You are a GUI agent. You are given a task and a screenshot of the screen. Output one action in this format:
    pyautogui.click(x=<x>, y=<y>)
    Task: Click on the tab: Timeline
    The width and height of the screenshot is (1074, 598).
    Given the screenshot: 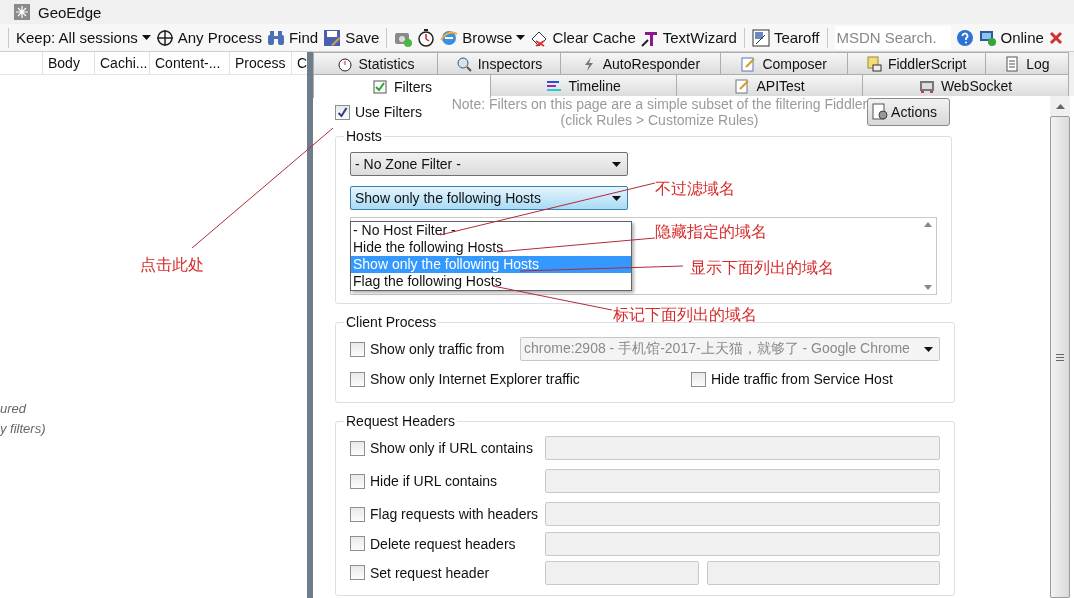 What is the action you would take?
    pyautogui.click(x=584, y=85)
    